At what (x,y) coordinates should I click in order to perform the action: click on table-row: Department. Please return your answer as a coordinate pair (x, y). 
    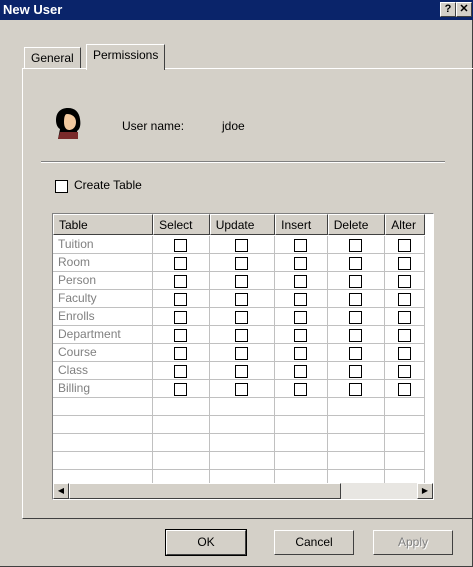
    Looking at the image, I should click on (239, 335).